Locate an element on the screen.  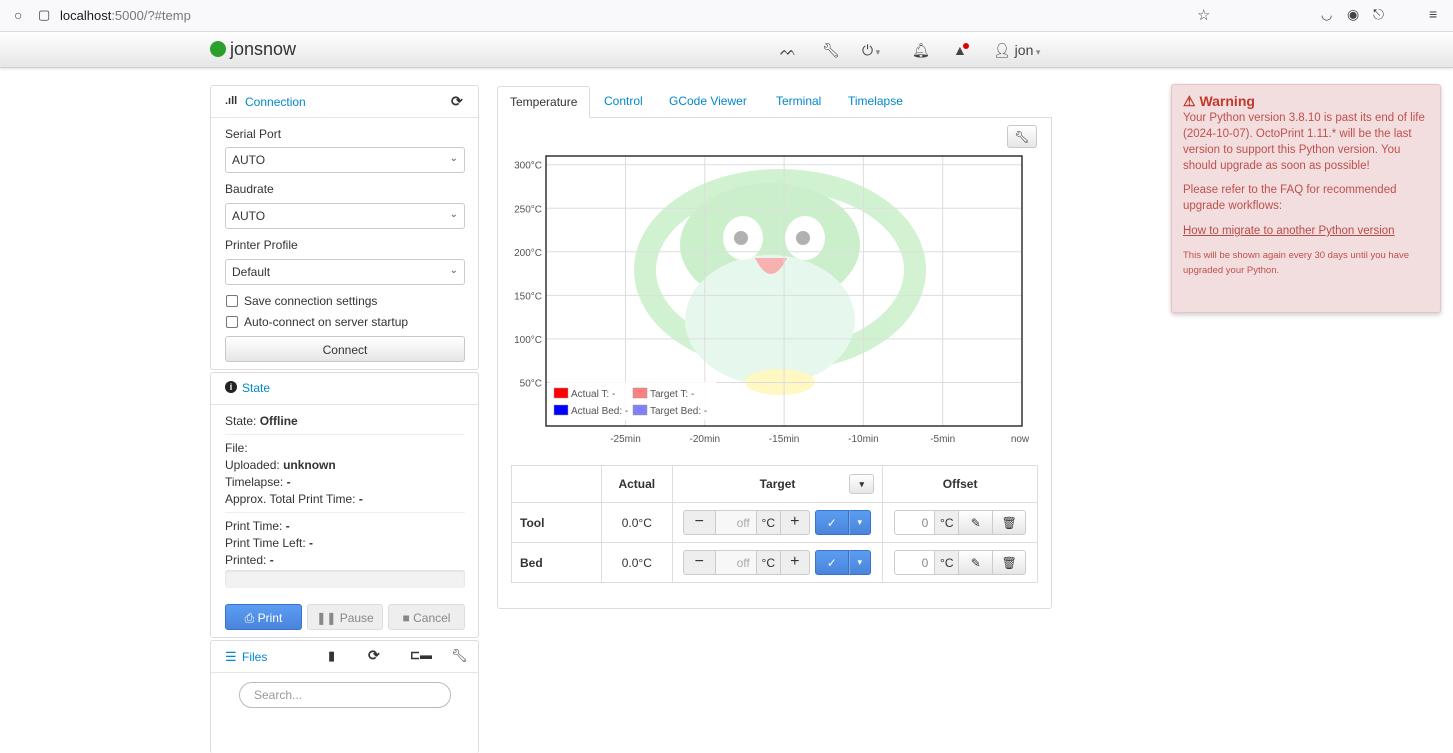
x-tick-label: -15min is located at coordinates (784, 439).